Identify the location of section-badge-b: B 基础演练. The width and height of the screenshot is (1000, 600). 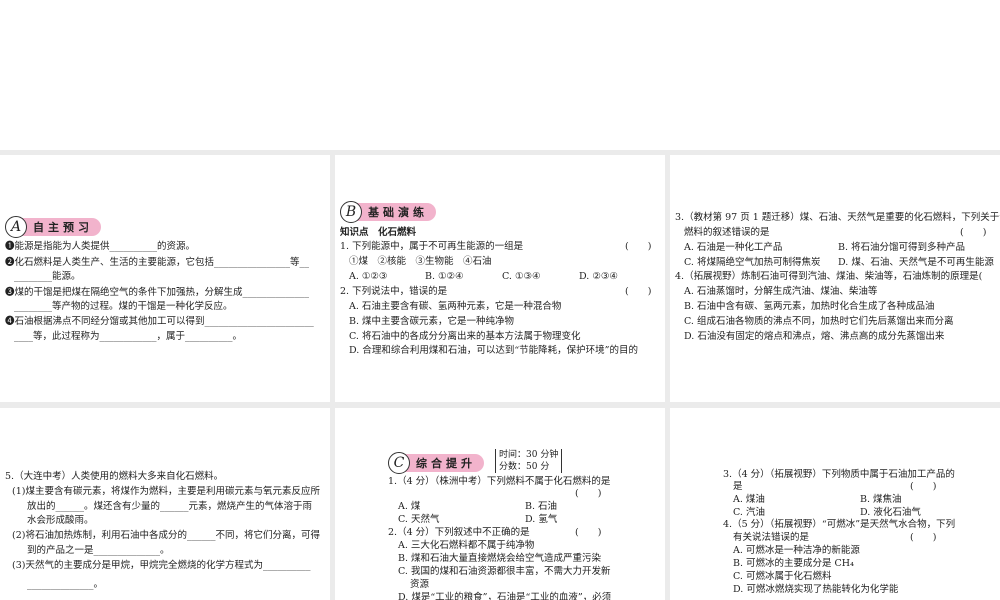
(388, 212).